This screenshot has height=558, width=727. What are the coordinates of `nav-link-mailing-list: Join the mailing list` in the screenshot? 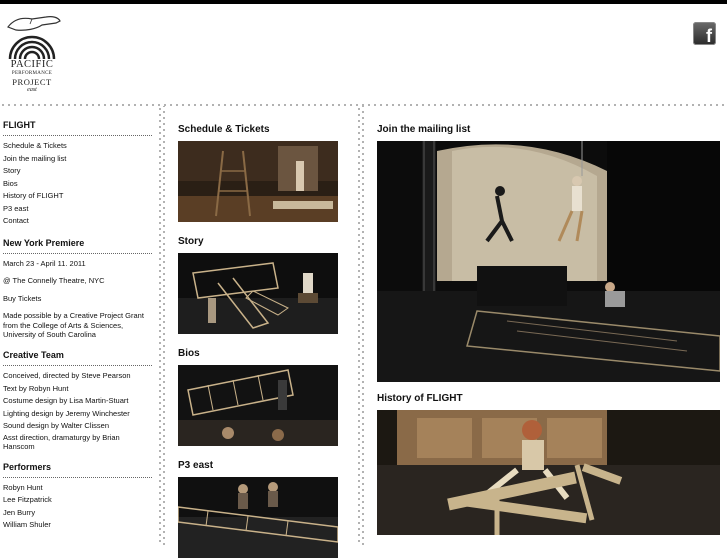 It's located at (77, 159).